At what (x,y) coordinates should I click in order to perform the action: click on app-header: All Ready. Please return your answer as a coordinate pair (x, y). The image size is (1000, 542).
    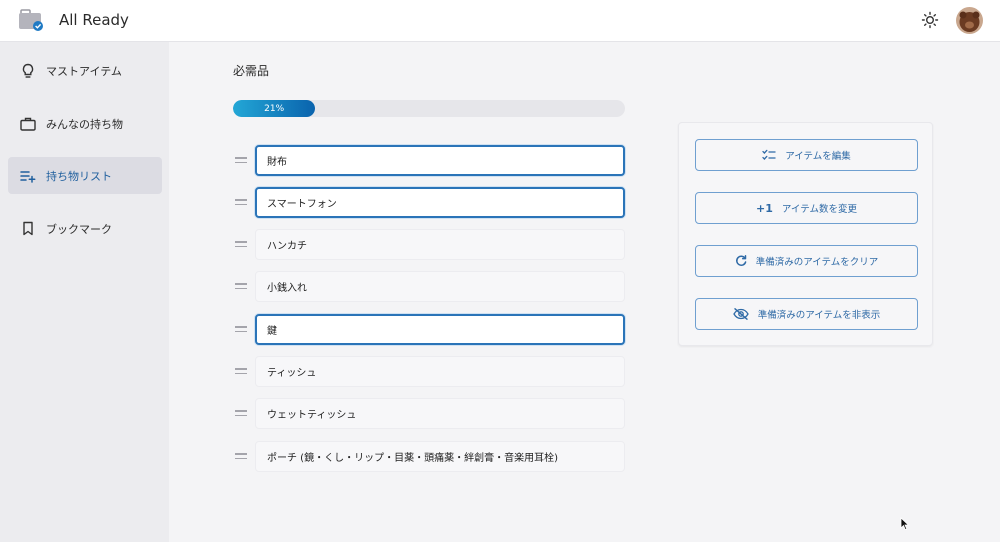
    Looking at the image, I should click on (500, 21).